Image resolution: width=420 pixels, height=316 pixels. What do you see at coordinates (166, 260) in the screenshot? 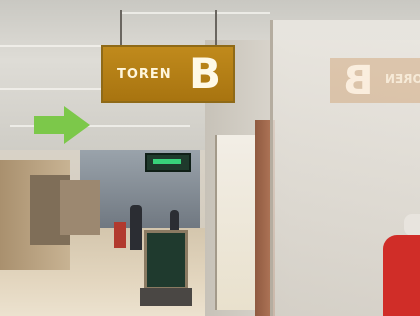
I see `chalkboard-stand` at bounding box center [166, 260].